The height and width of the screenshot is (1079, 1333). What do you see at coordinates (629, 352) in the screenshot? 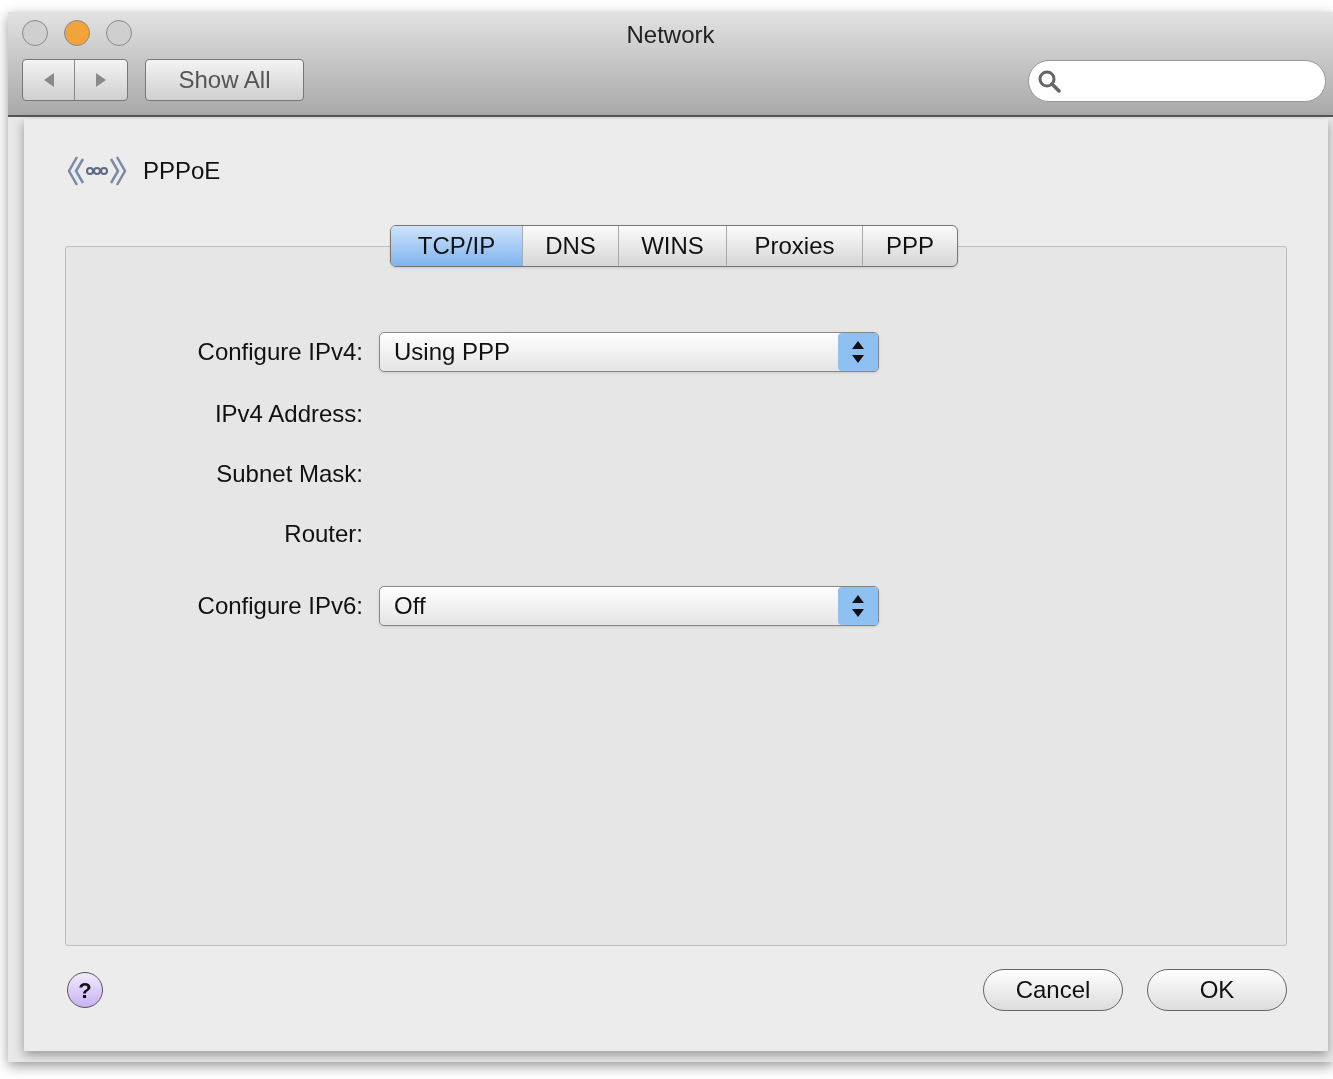
I see `popup-button: Using PPP` at bounding box center [629, 352].